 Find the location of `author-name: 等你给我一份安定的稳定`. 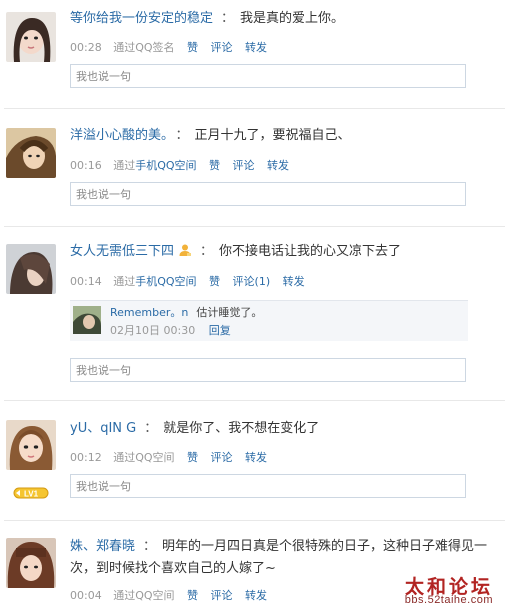

author-name: 等你给我一份安定的稳定 is located at coordinates (141, 18).